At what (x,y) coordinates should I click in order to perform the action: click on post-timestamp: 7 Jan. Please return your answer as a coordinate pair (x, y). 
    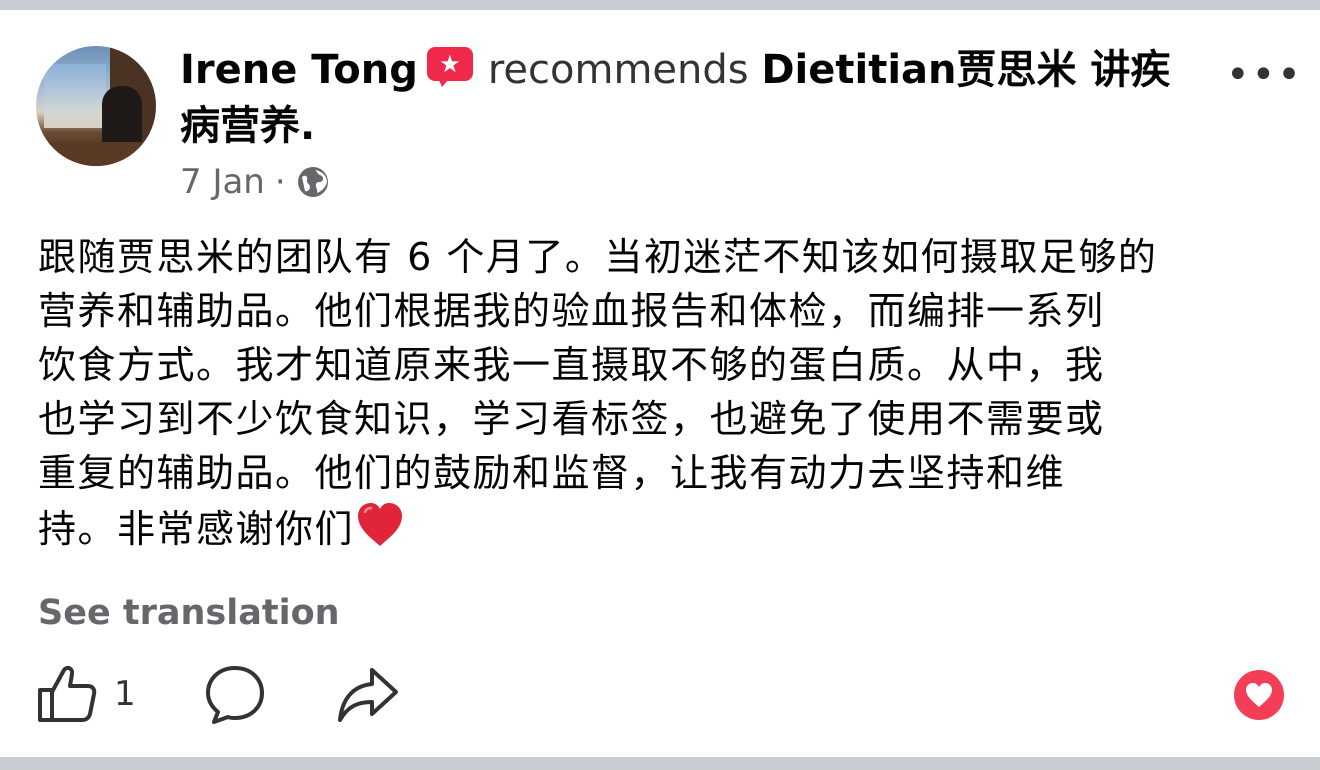
    Looking at the image, I should click on (222, 182).